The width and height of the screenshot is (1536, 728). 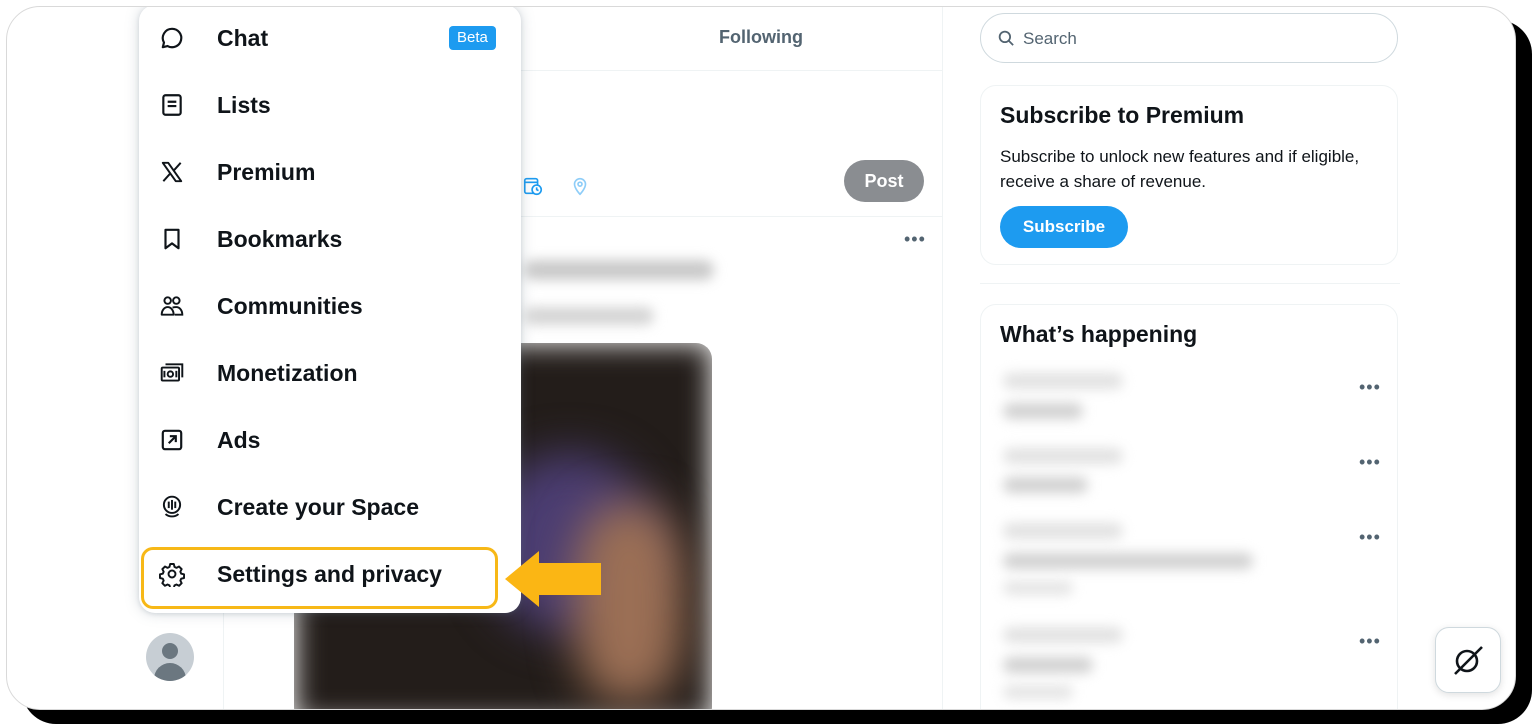 What do you see at coordinates (172, 38) in the screenshot?
I see `chat-bubble-icon` at bounding box center [172, 38].